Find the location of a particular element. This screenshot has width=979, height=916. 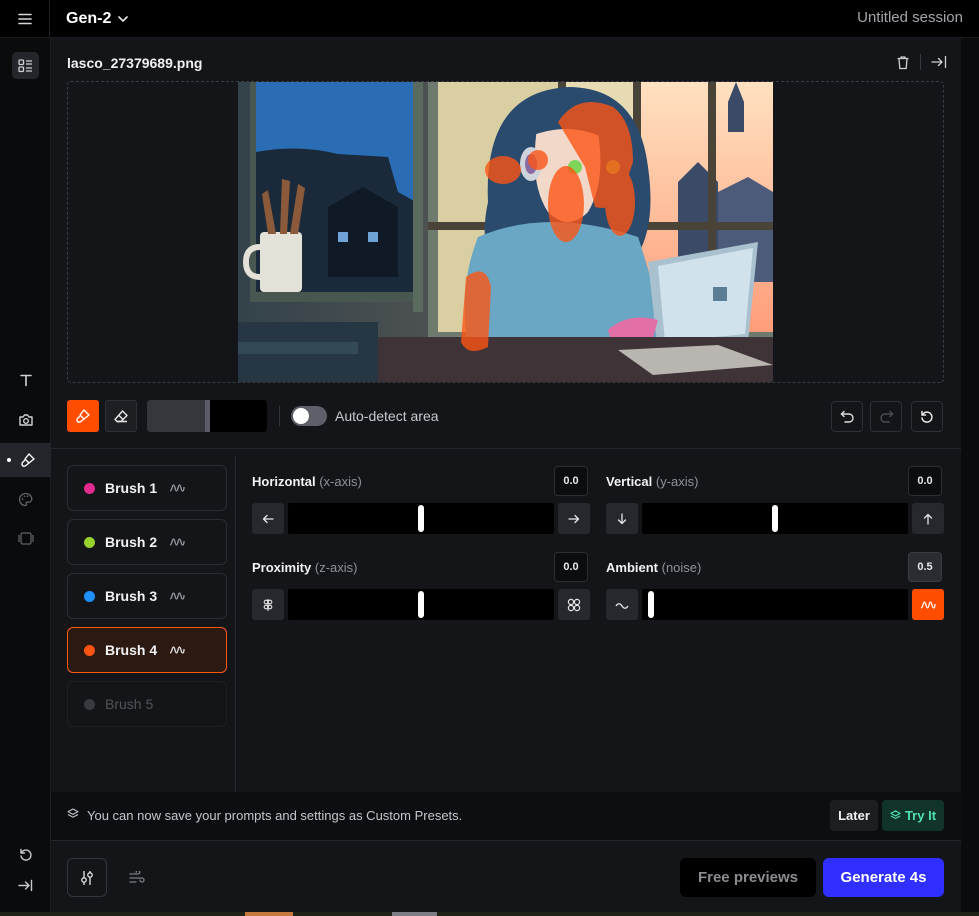

camera-tool-button is located at coordinates (25, 419).